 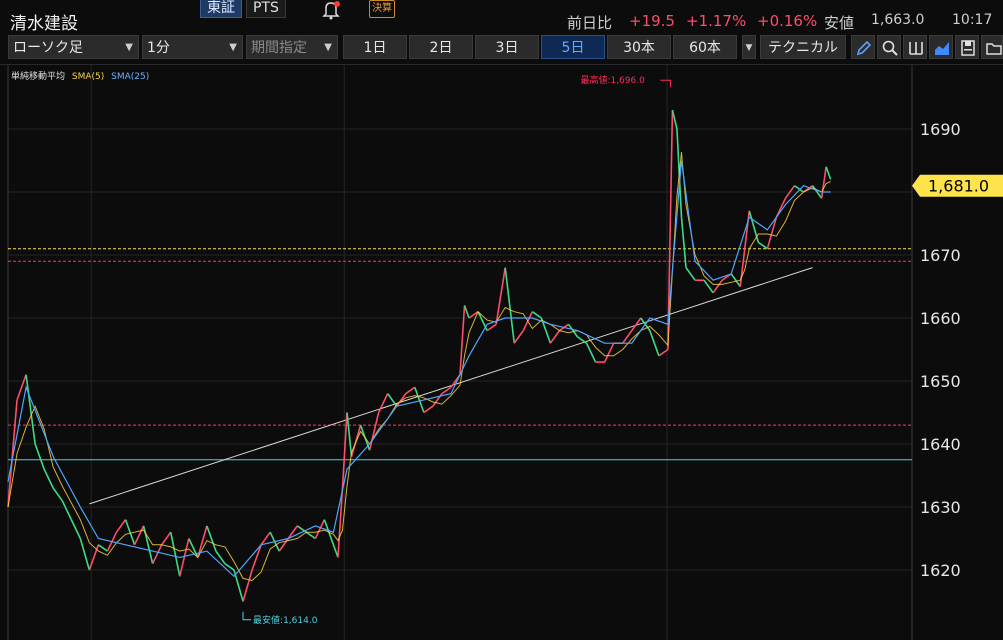 I want to click on range-select: 期間指定 ▼, so click(x=292, y=47).